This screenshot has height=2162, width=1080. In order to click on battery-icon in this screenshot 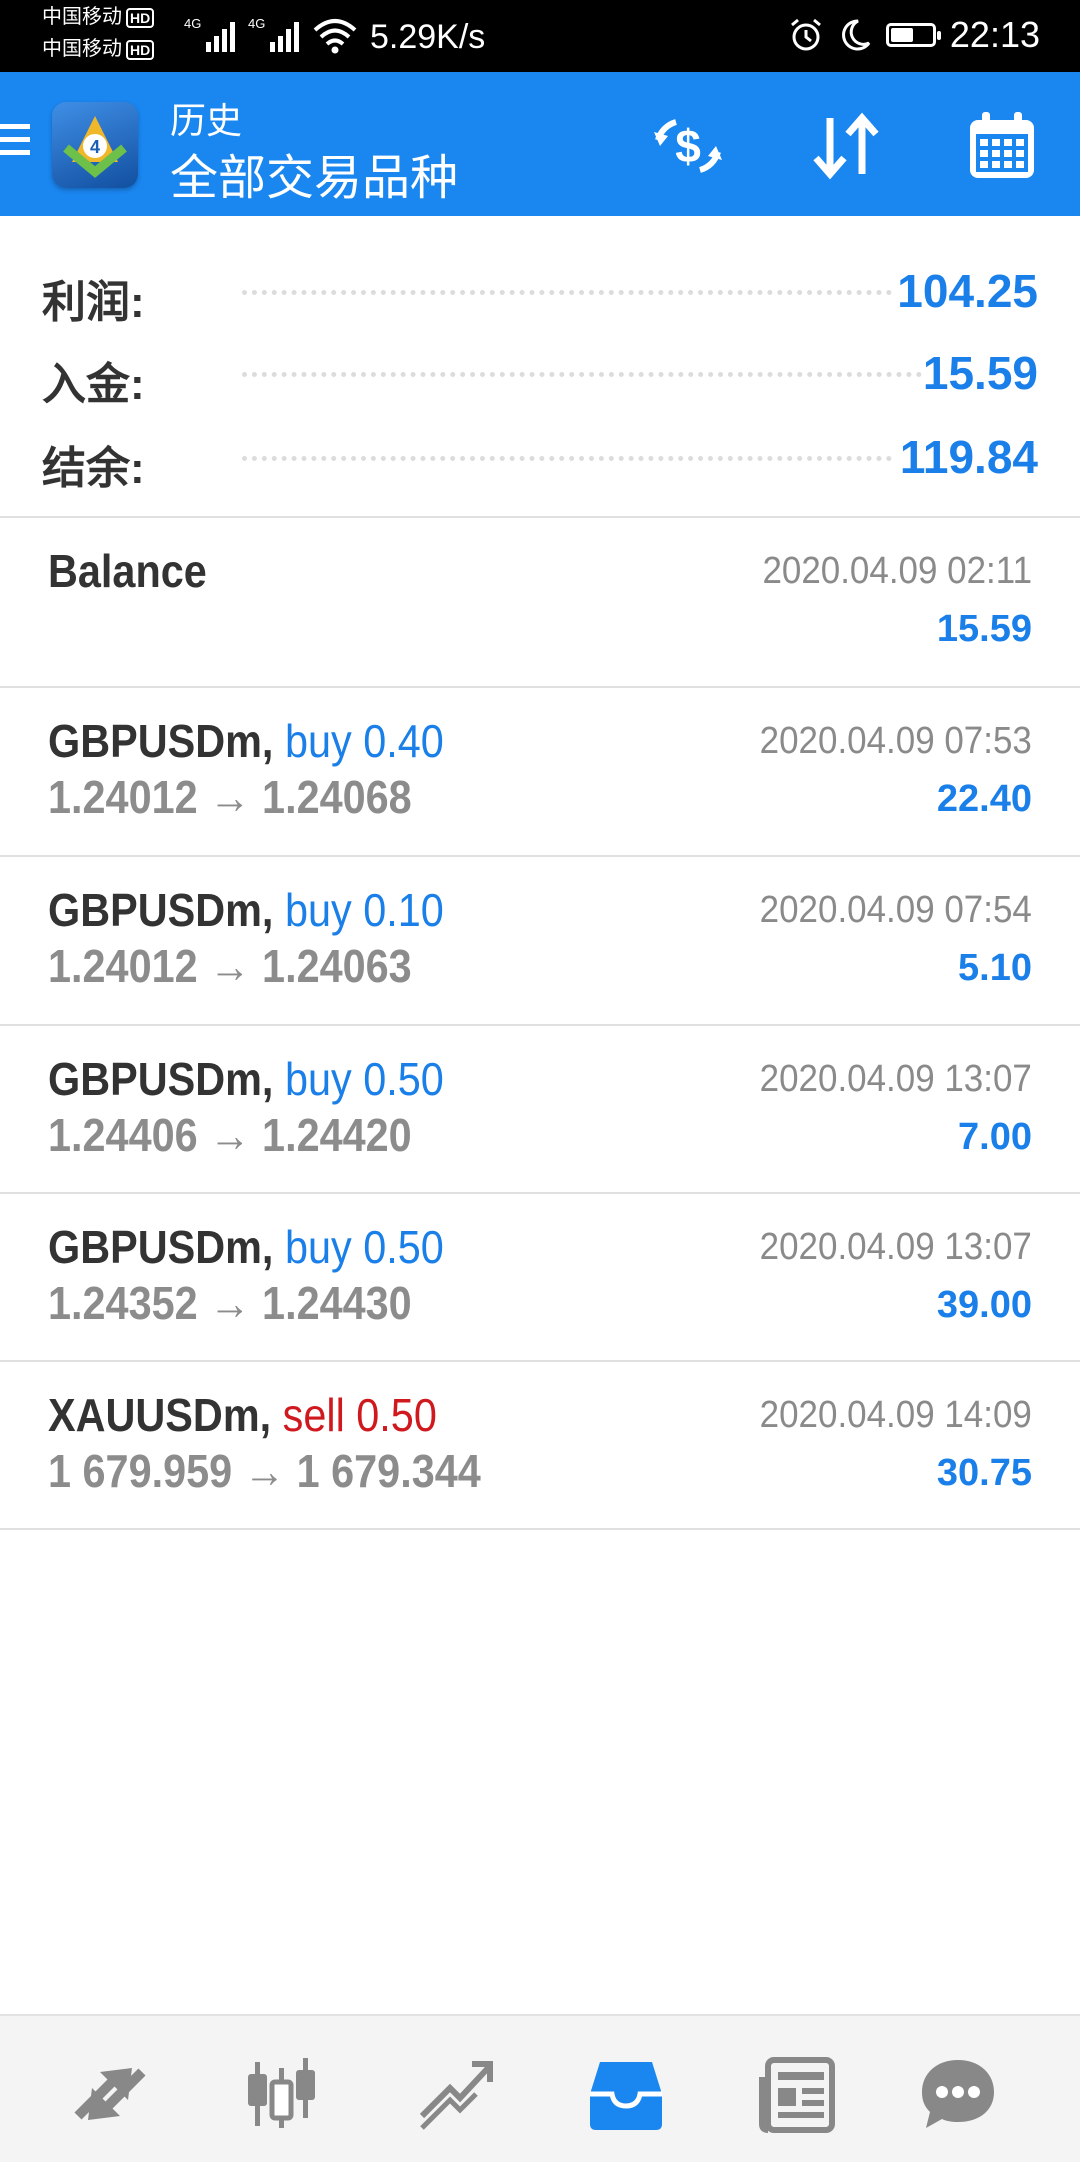, I will do `click(913, 35)`.